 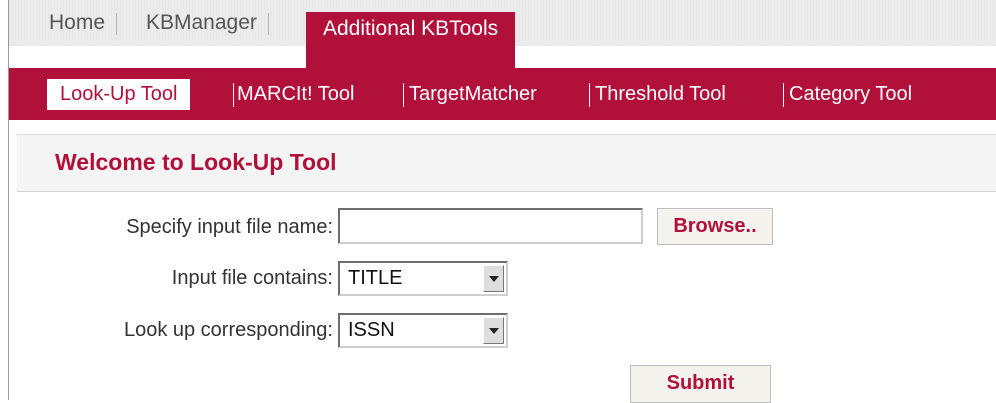 What do you see at coordinates (506, 163) in the screenshot?
I see `welcome-header: Welcome to Look-Up Tool` at bounding box center [506, 163].